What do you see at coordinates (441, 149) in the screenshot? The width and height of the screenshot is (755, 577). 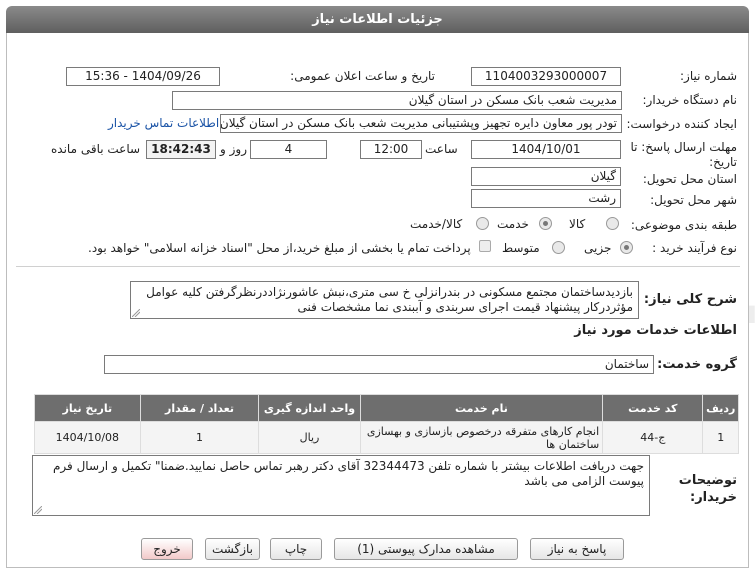 I see `time-label: ساعت` at bounding box center [441, 149].